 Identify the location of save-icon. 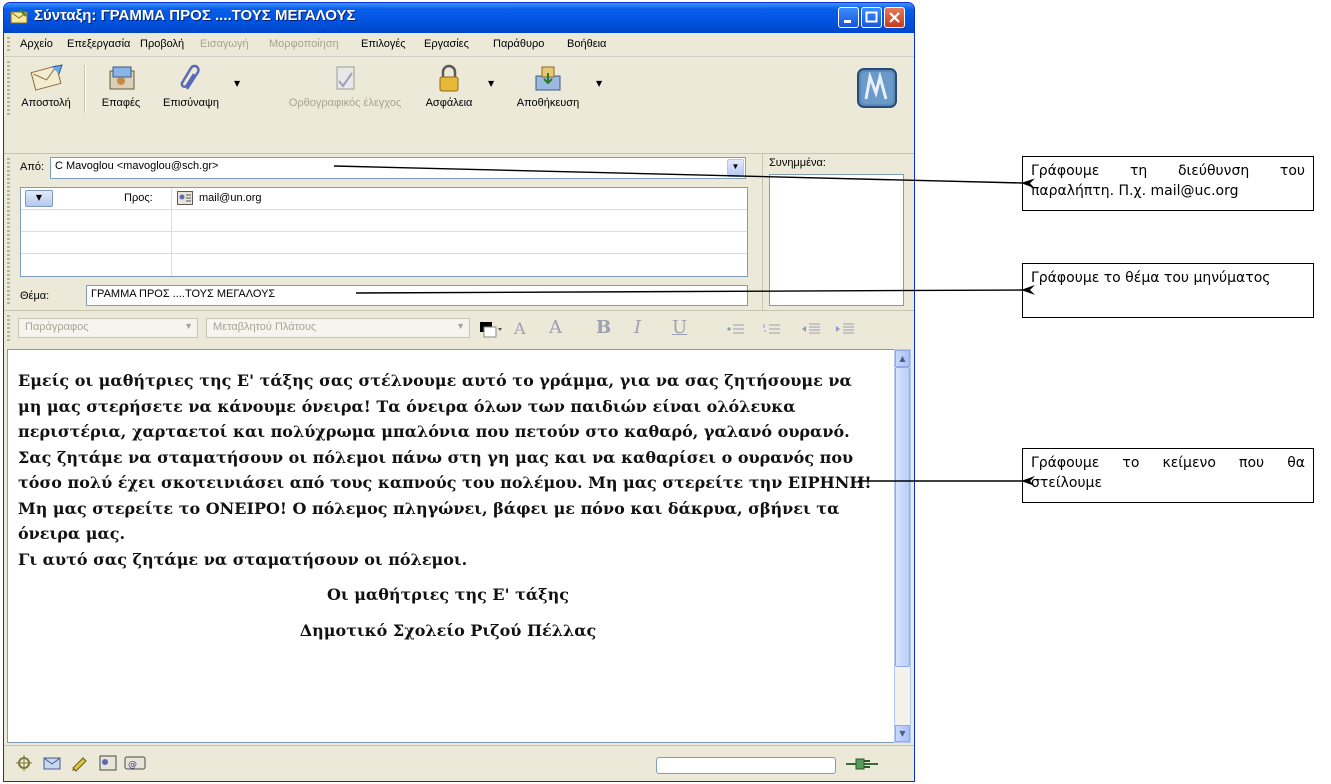
(548, 78).